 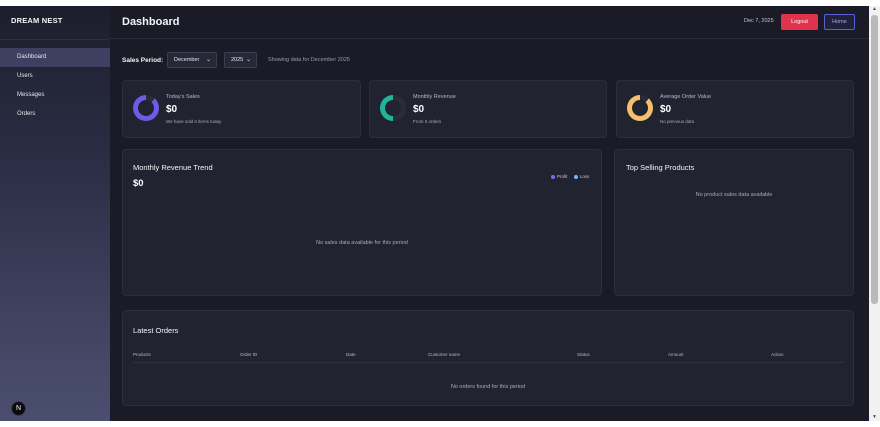 What do you see at coordinates (434, 97) in the screenshot?
I see `stat-label: Monthly Revenue` at bounding box center [434, 97].